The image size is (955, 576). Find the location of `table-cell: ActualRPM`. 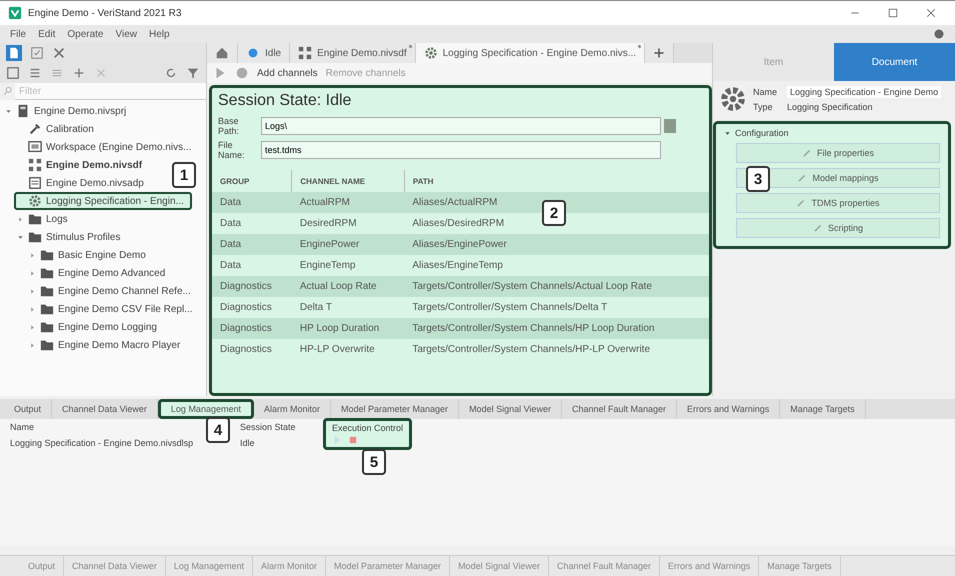

table-cell: ActualRPM is located at coordinates (348, 202).